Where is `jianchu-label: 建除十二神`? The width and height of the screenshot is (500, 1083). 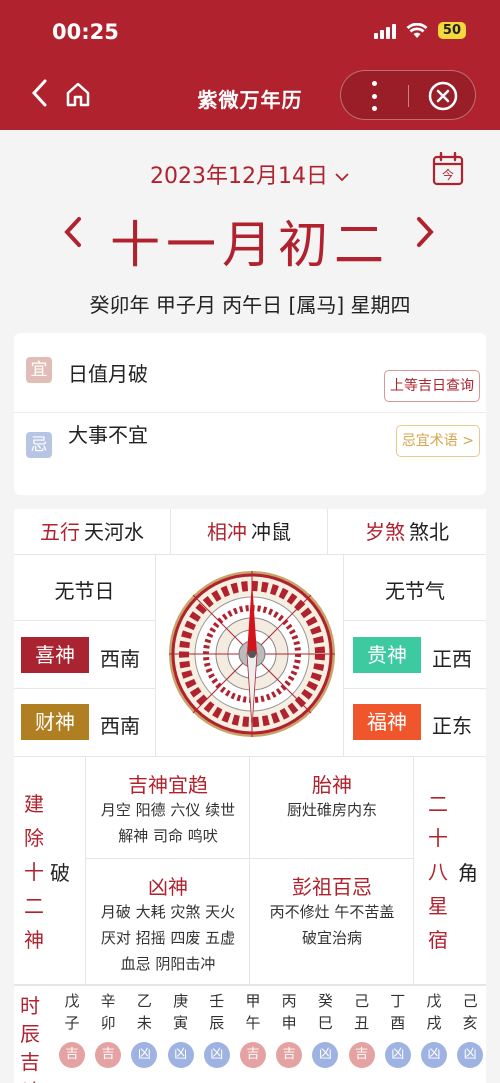
jianchu-label: 建除十二神 is located at coordinates (34, 872).